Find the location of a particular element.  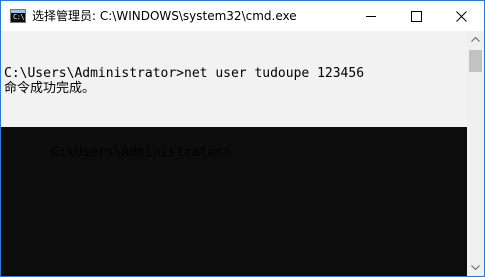

scroll-up-arrow-icon is located at coordinates (475, 39).